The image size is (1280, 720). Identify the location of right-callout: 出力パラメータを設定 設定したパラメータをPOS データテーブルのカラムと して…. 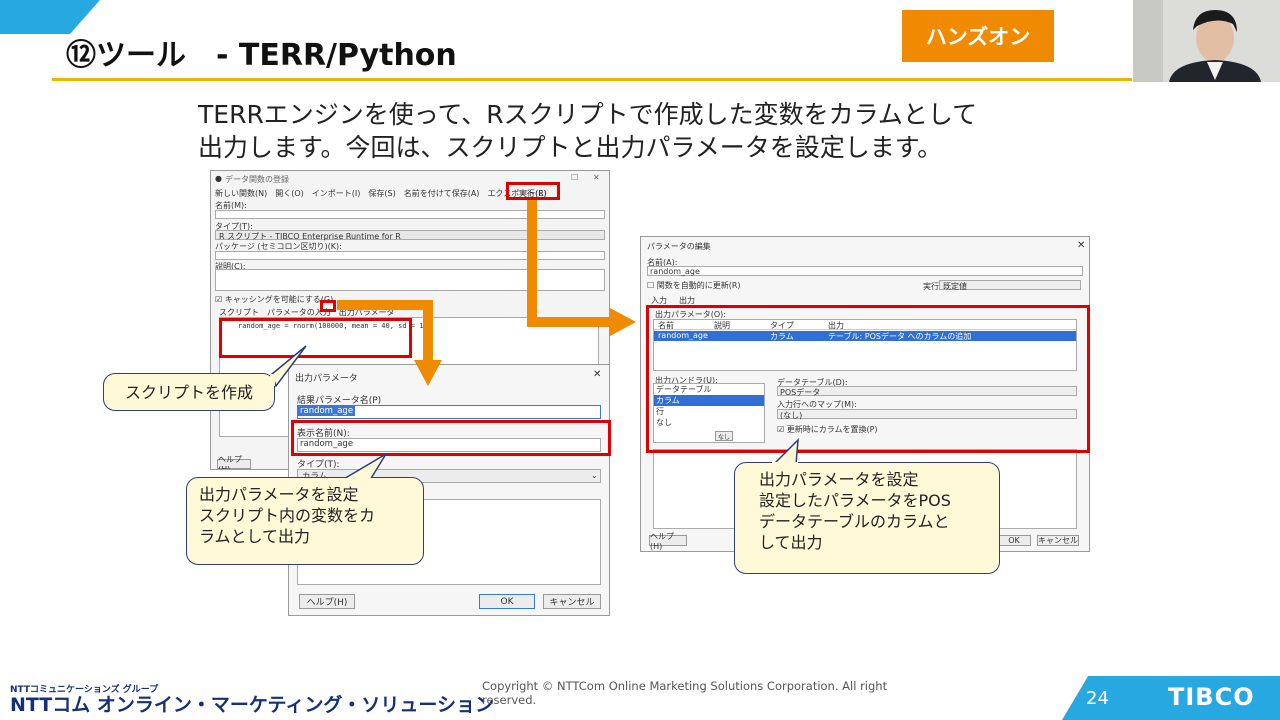
(867, 518).